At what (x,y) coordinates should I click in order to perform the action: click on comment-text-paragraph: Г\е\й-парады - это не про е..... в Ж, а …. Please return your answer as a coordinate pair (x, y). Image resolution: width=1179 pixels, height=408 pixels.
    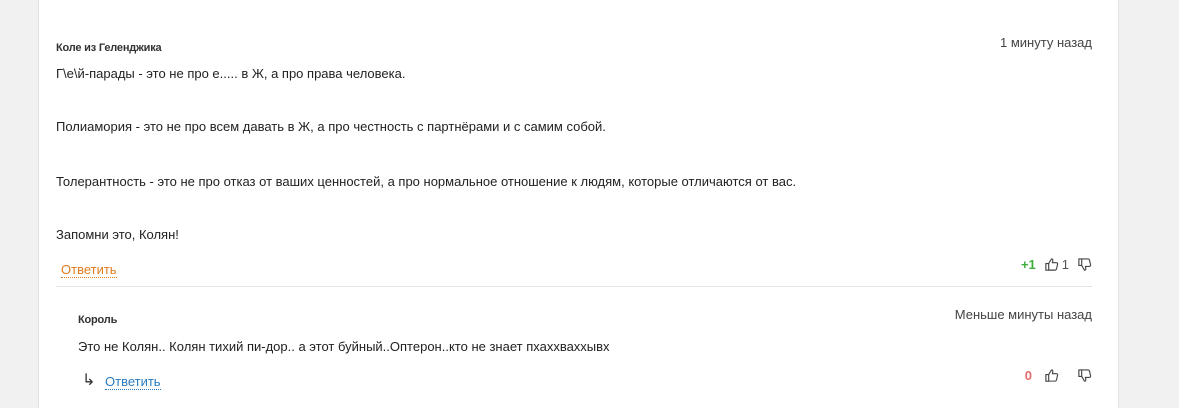
    Looking at the image, I should click on (231, 73).